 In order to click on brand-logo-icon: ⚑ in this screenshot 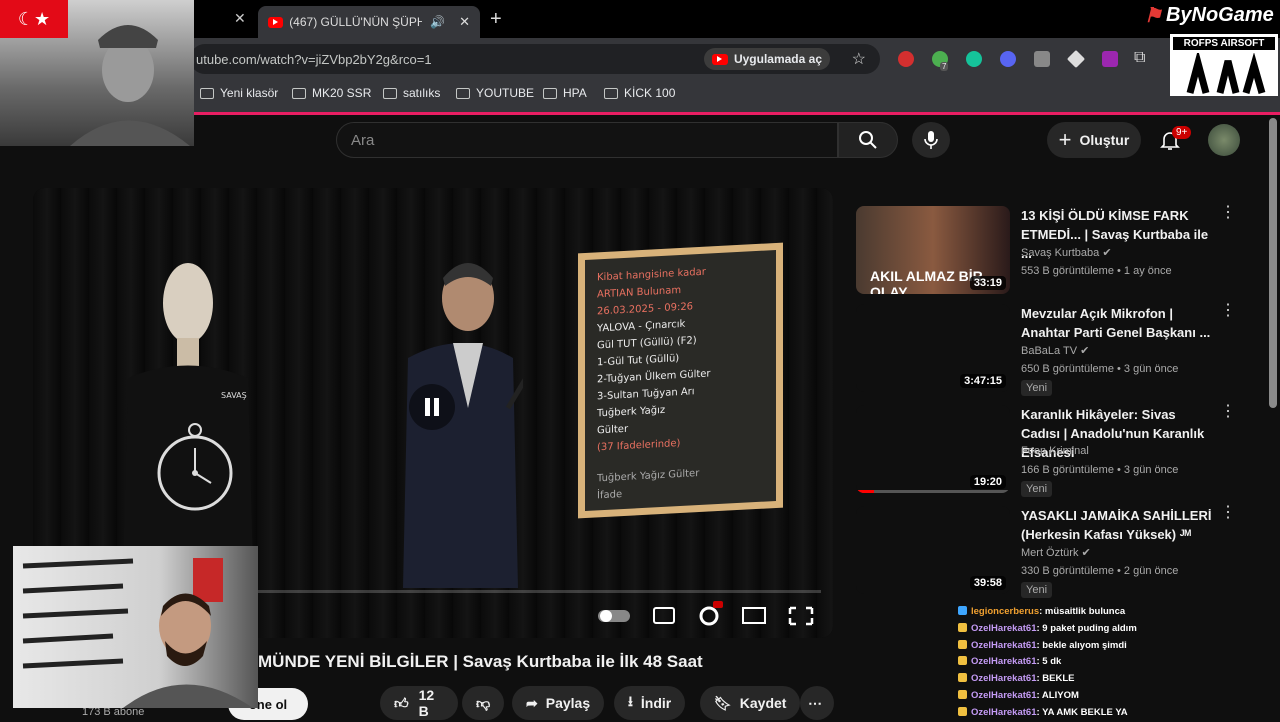, I will do `click(1153, 15)`.